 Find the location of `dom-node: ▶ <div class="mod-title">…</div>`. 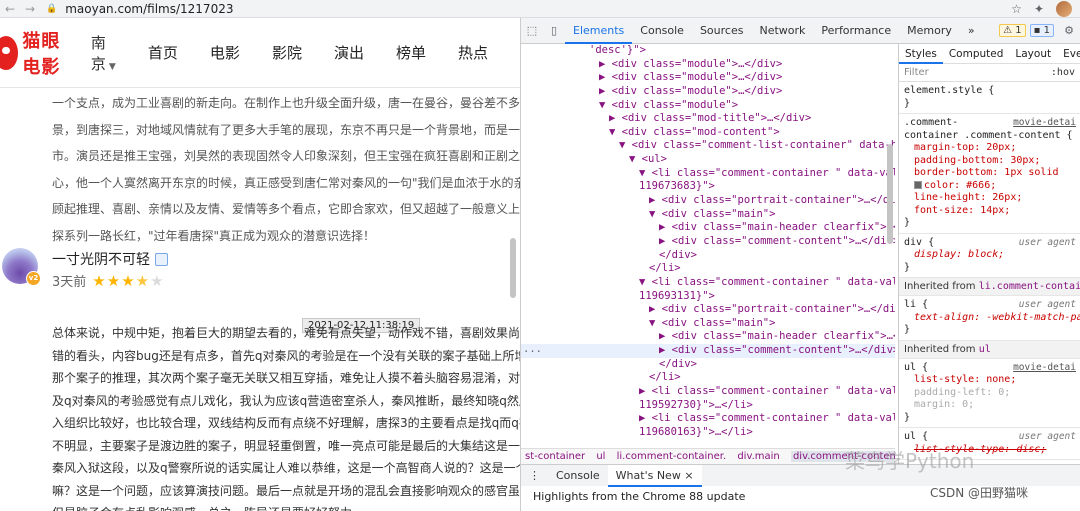

dom-node: ▶ <div class="mod-title">…</div> is located at coordinates (708, 119).